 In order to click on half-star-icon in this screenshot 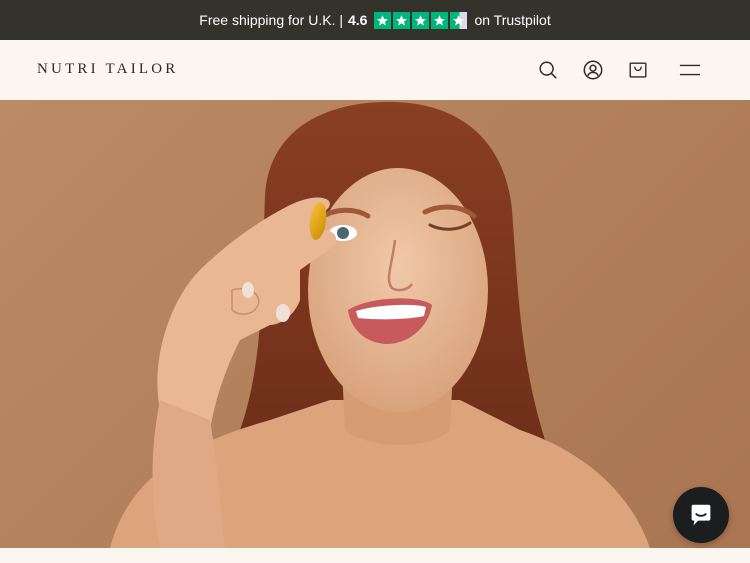, I will do `click(459, 20)`.